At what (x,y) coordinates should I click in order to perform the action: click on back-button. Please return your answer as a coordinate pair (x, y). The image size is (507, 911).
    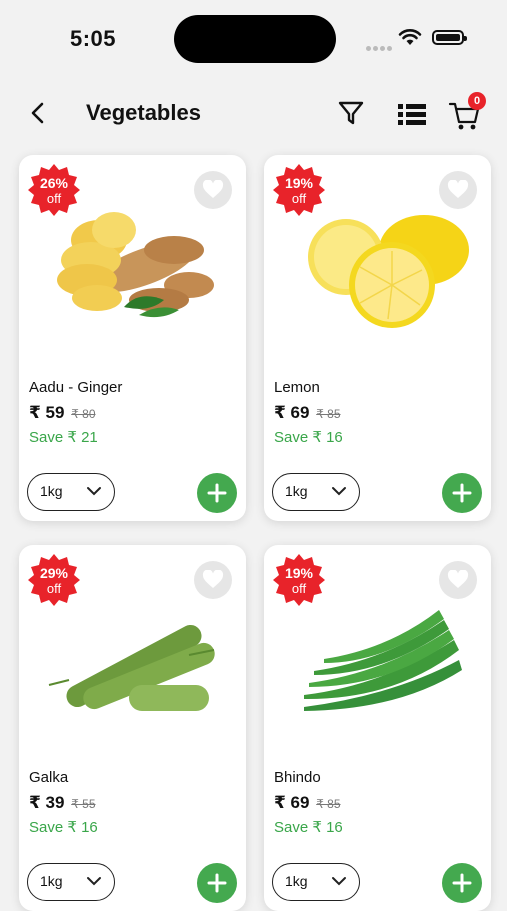
    Looking at the image, I should click on (39, 113).